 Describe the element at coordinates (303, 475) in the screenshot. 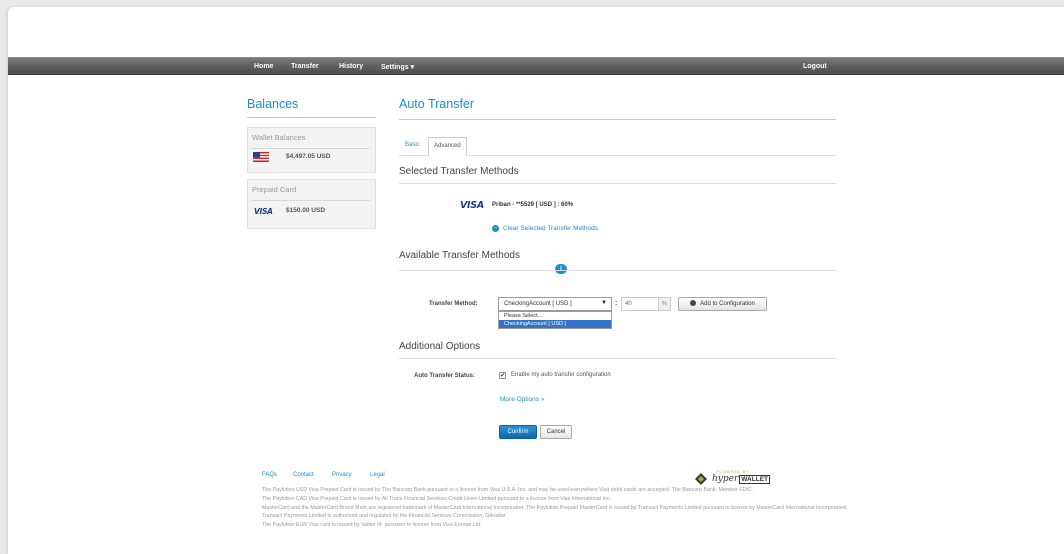

I see `footer-link-contact: Contact` at that location.